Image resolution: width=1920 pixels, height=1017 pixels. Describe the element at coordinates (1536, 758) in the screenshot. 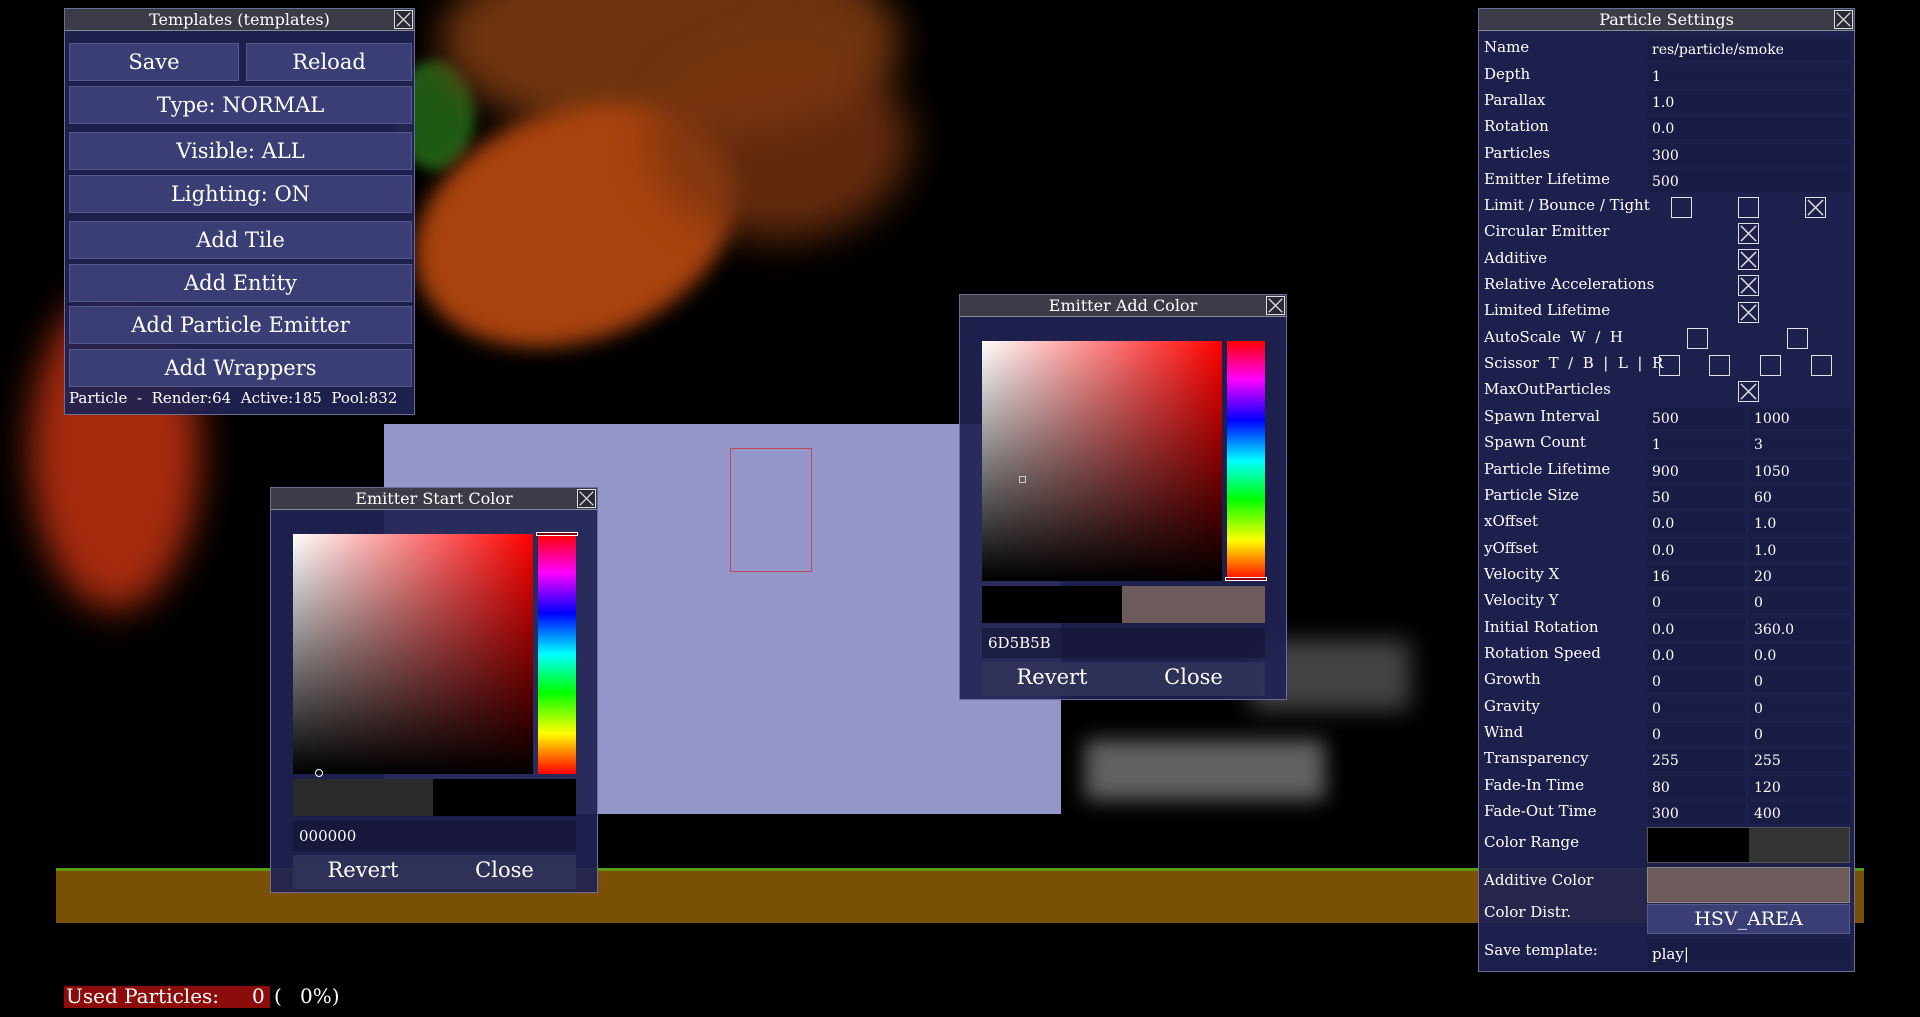

I see `row-label: Transparency` at that location.